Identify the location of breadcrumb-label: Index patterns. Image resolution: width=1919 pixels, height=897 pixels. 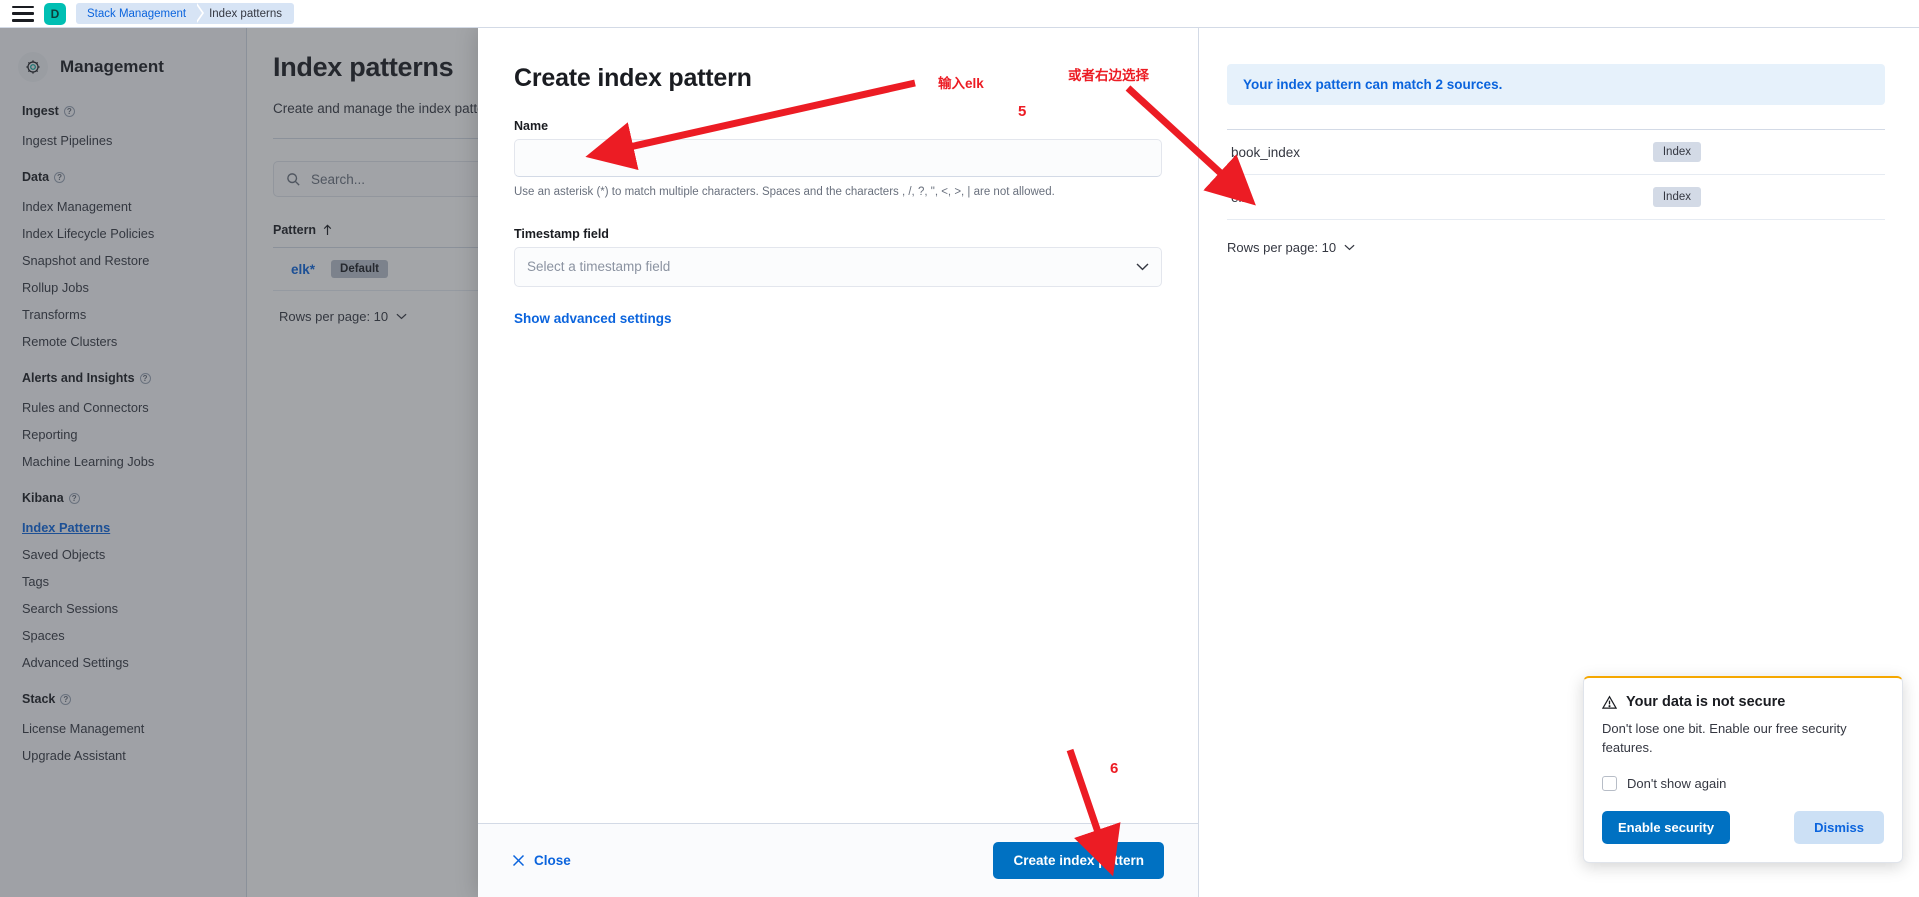
(245, 13).